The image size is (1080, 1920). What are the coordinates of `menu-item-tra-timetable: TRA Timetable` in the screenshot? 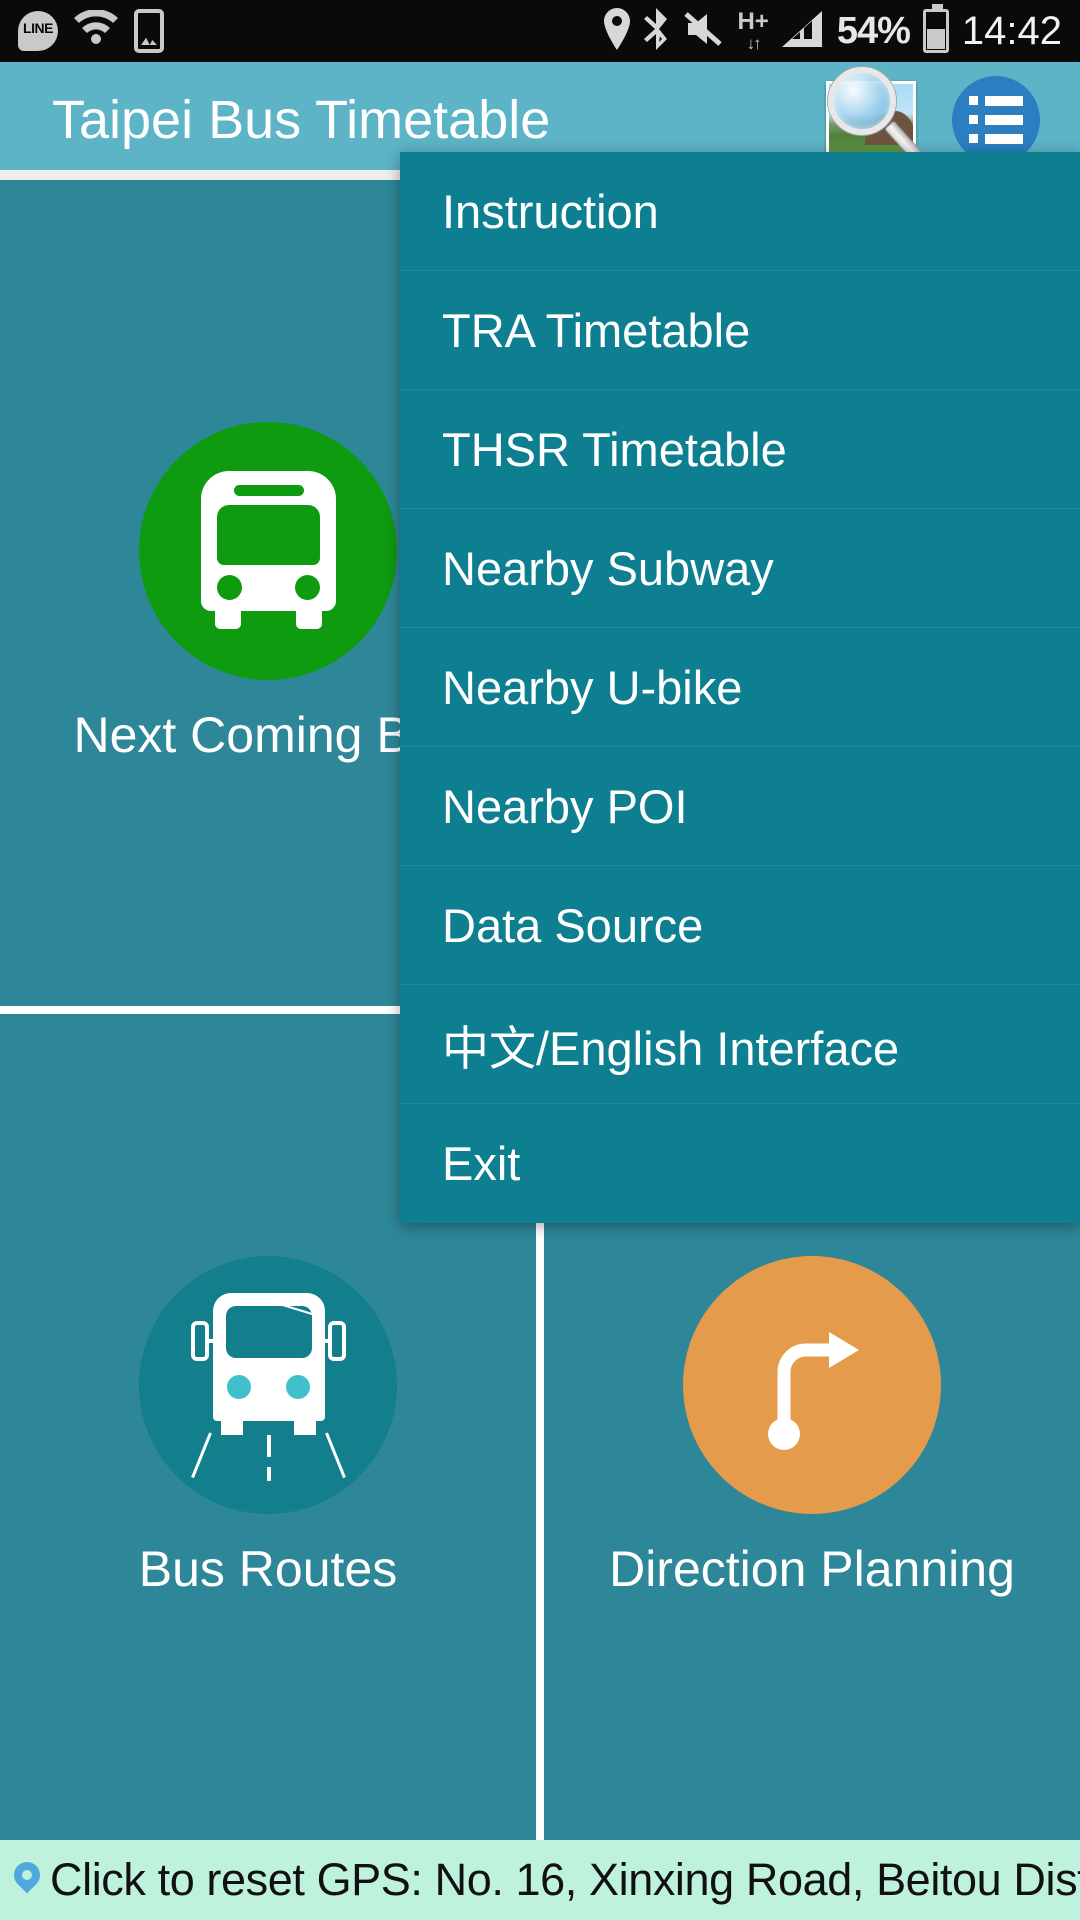 It's located at (740, 330).